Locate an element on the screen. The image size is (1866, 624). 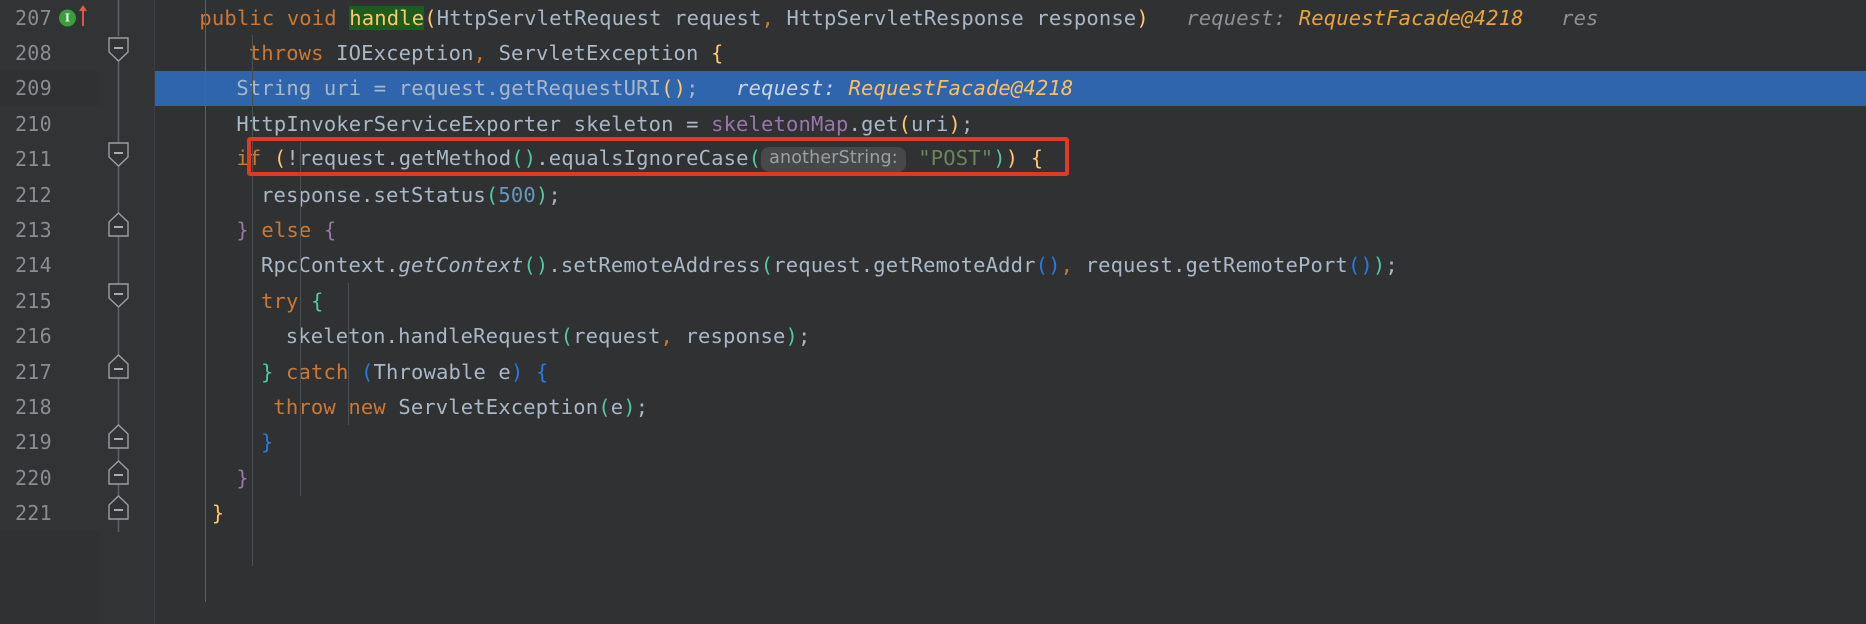
line-gutter: 221 is located at coordinates (50, 513).